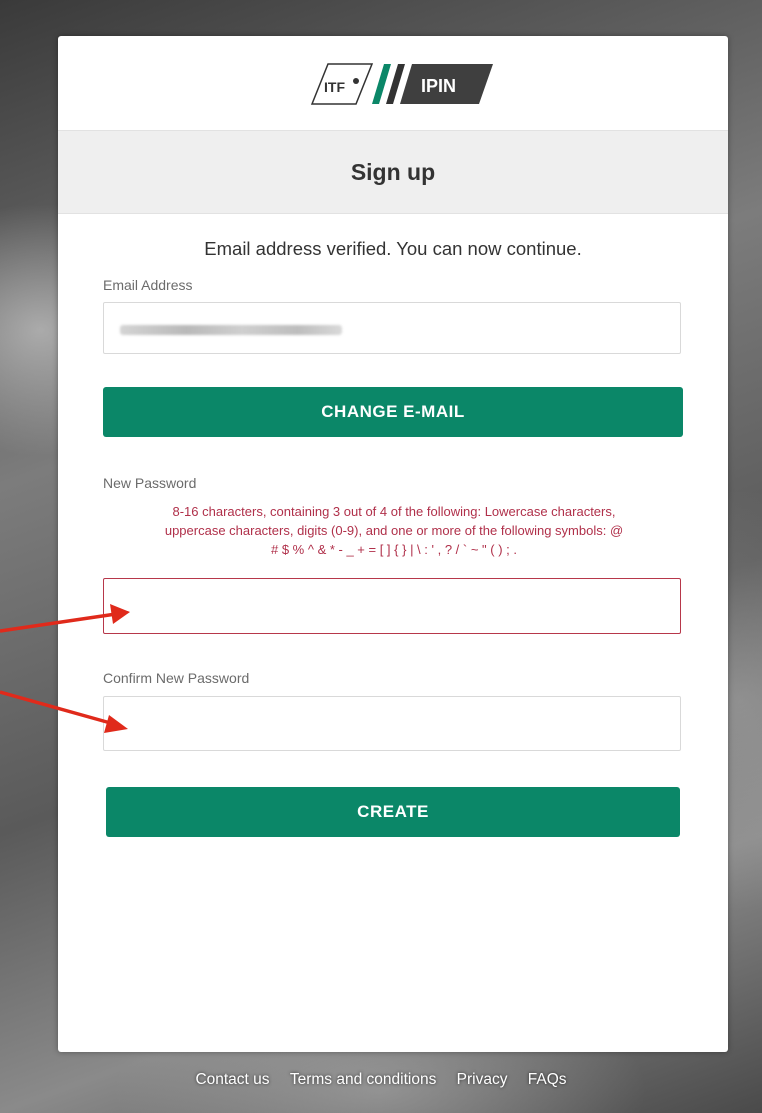 The image size is (762, 1113). I want to click on privacy-link: Privacy, so click(482, 1079).